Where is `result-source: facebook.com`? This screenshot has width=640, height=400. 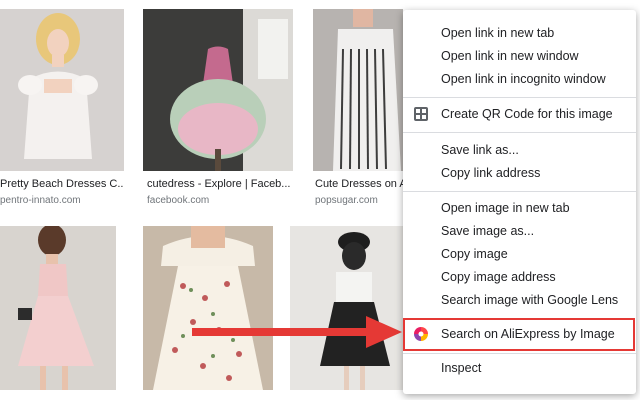 result-source: facebook.com is located at coordinates (178, 200).